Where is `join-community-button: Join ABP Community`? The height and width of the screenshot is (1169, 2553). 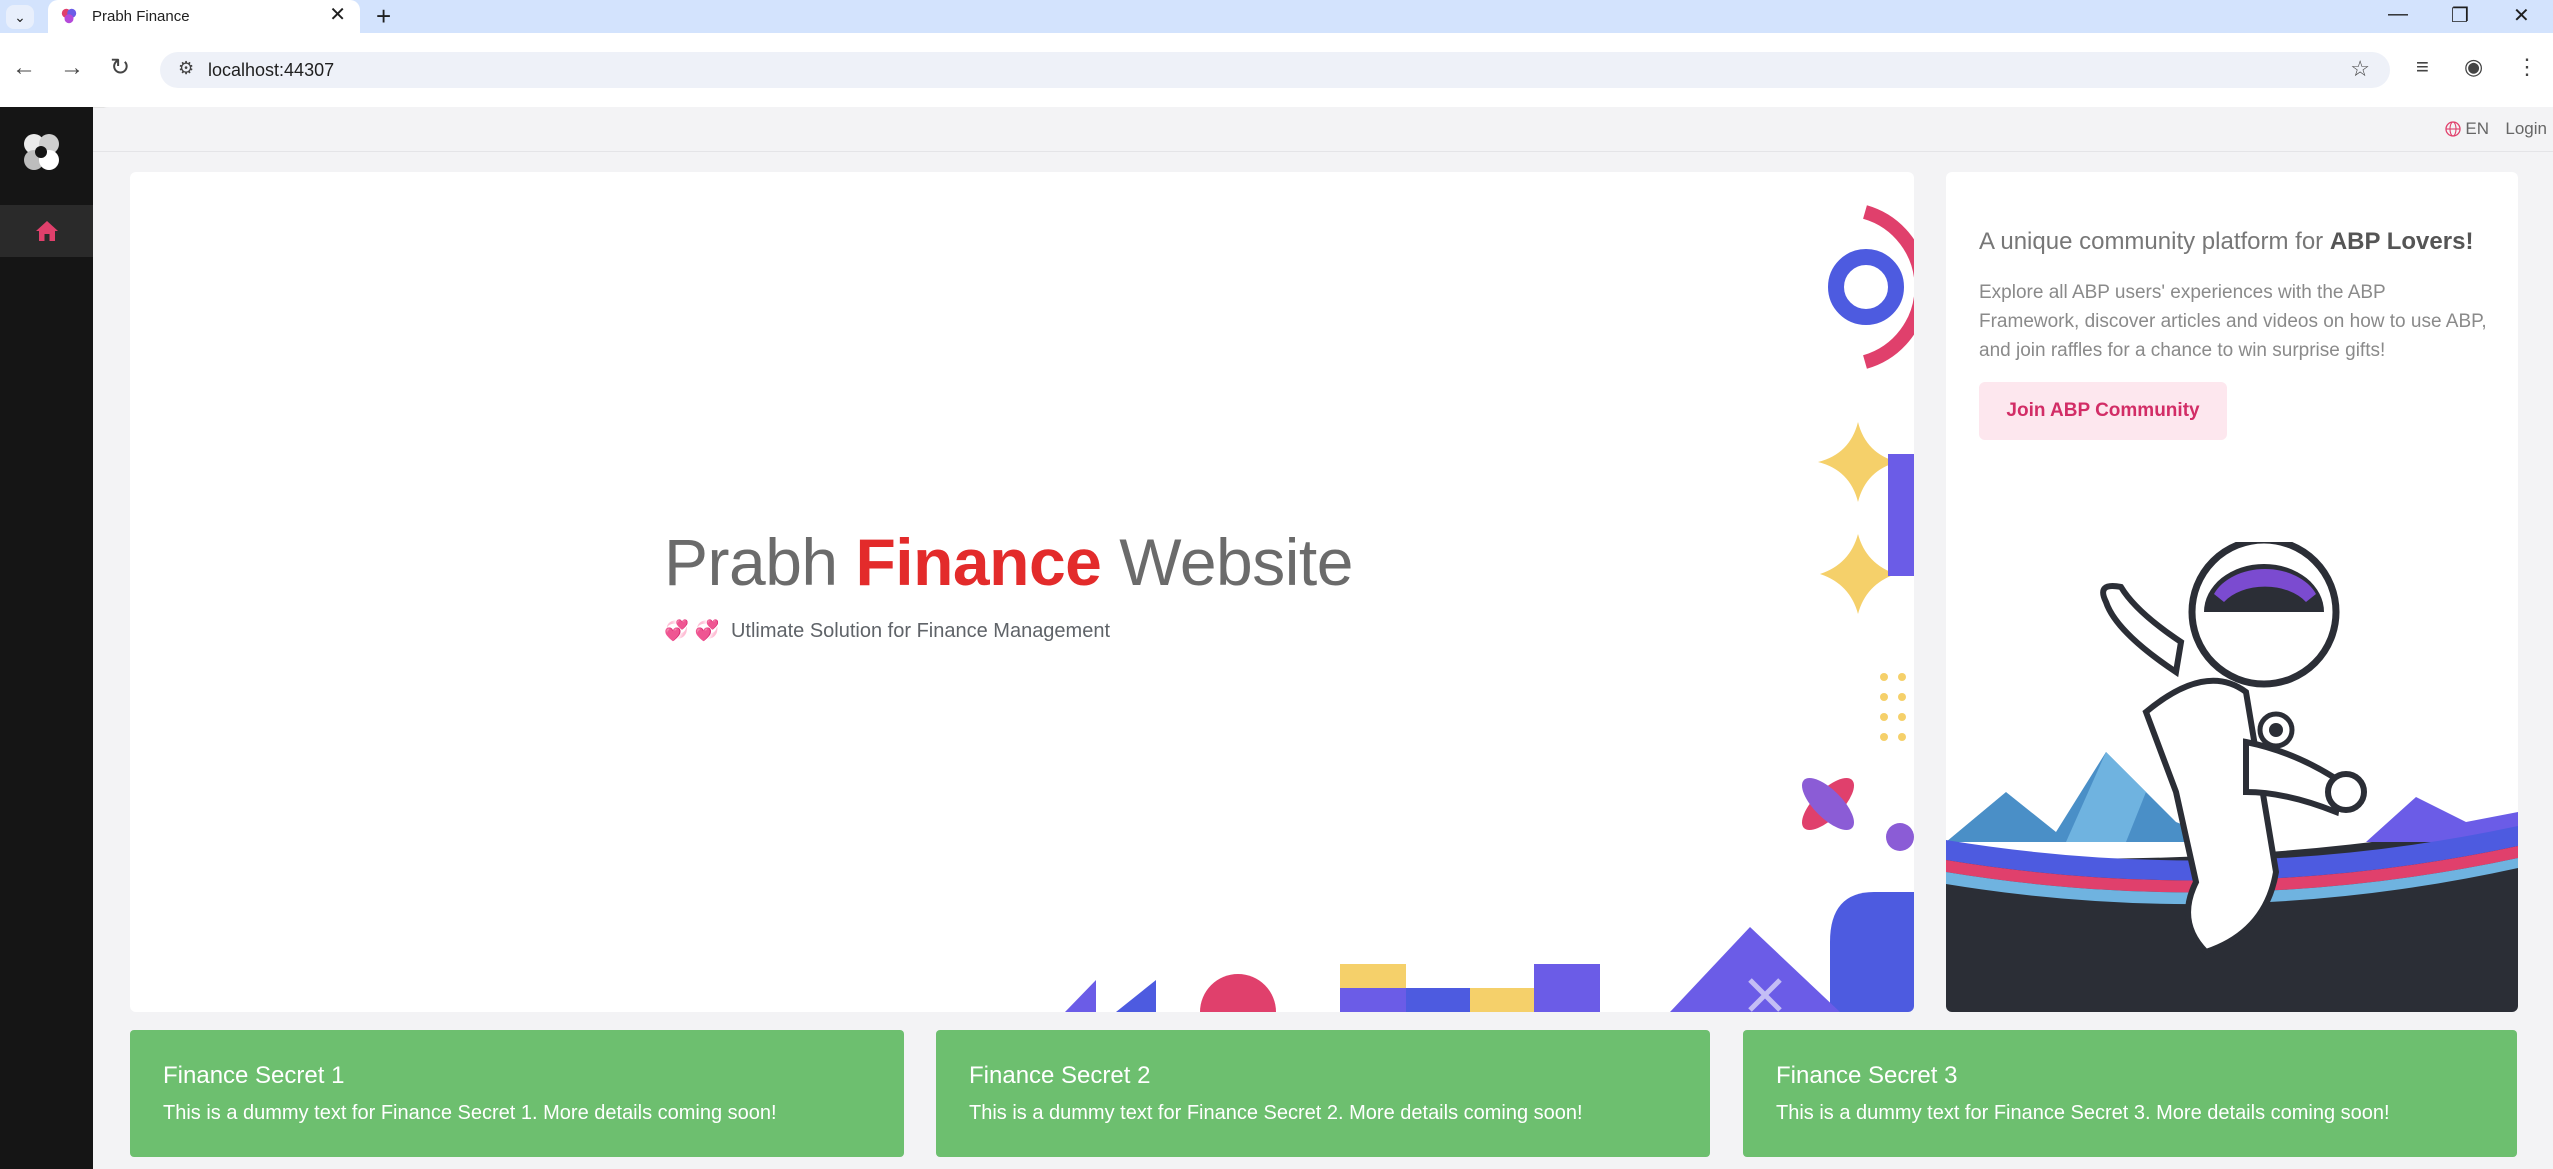 join-community-button: Join ABP Community is located at coordinates (2103, 411).